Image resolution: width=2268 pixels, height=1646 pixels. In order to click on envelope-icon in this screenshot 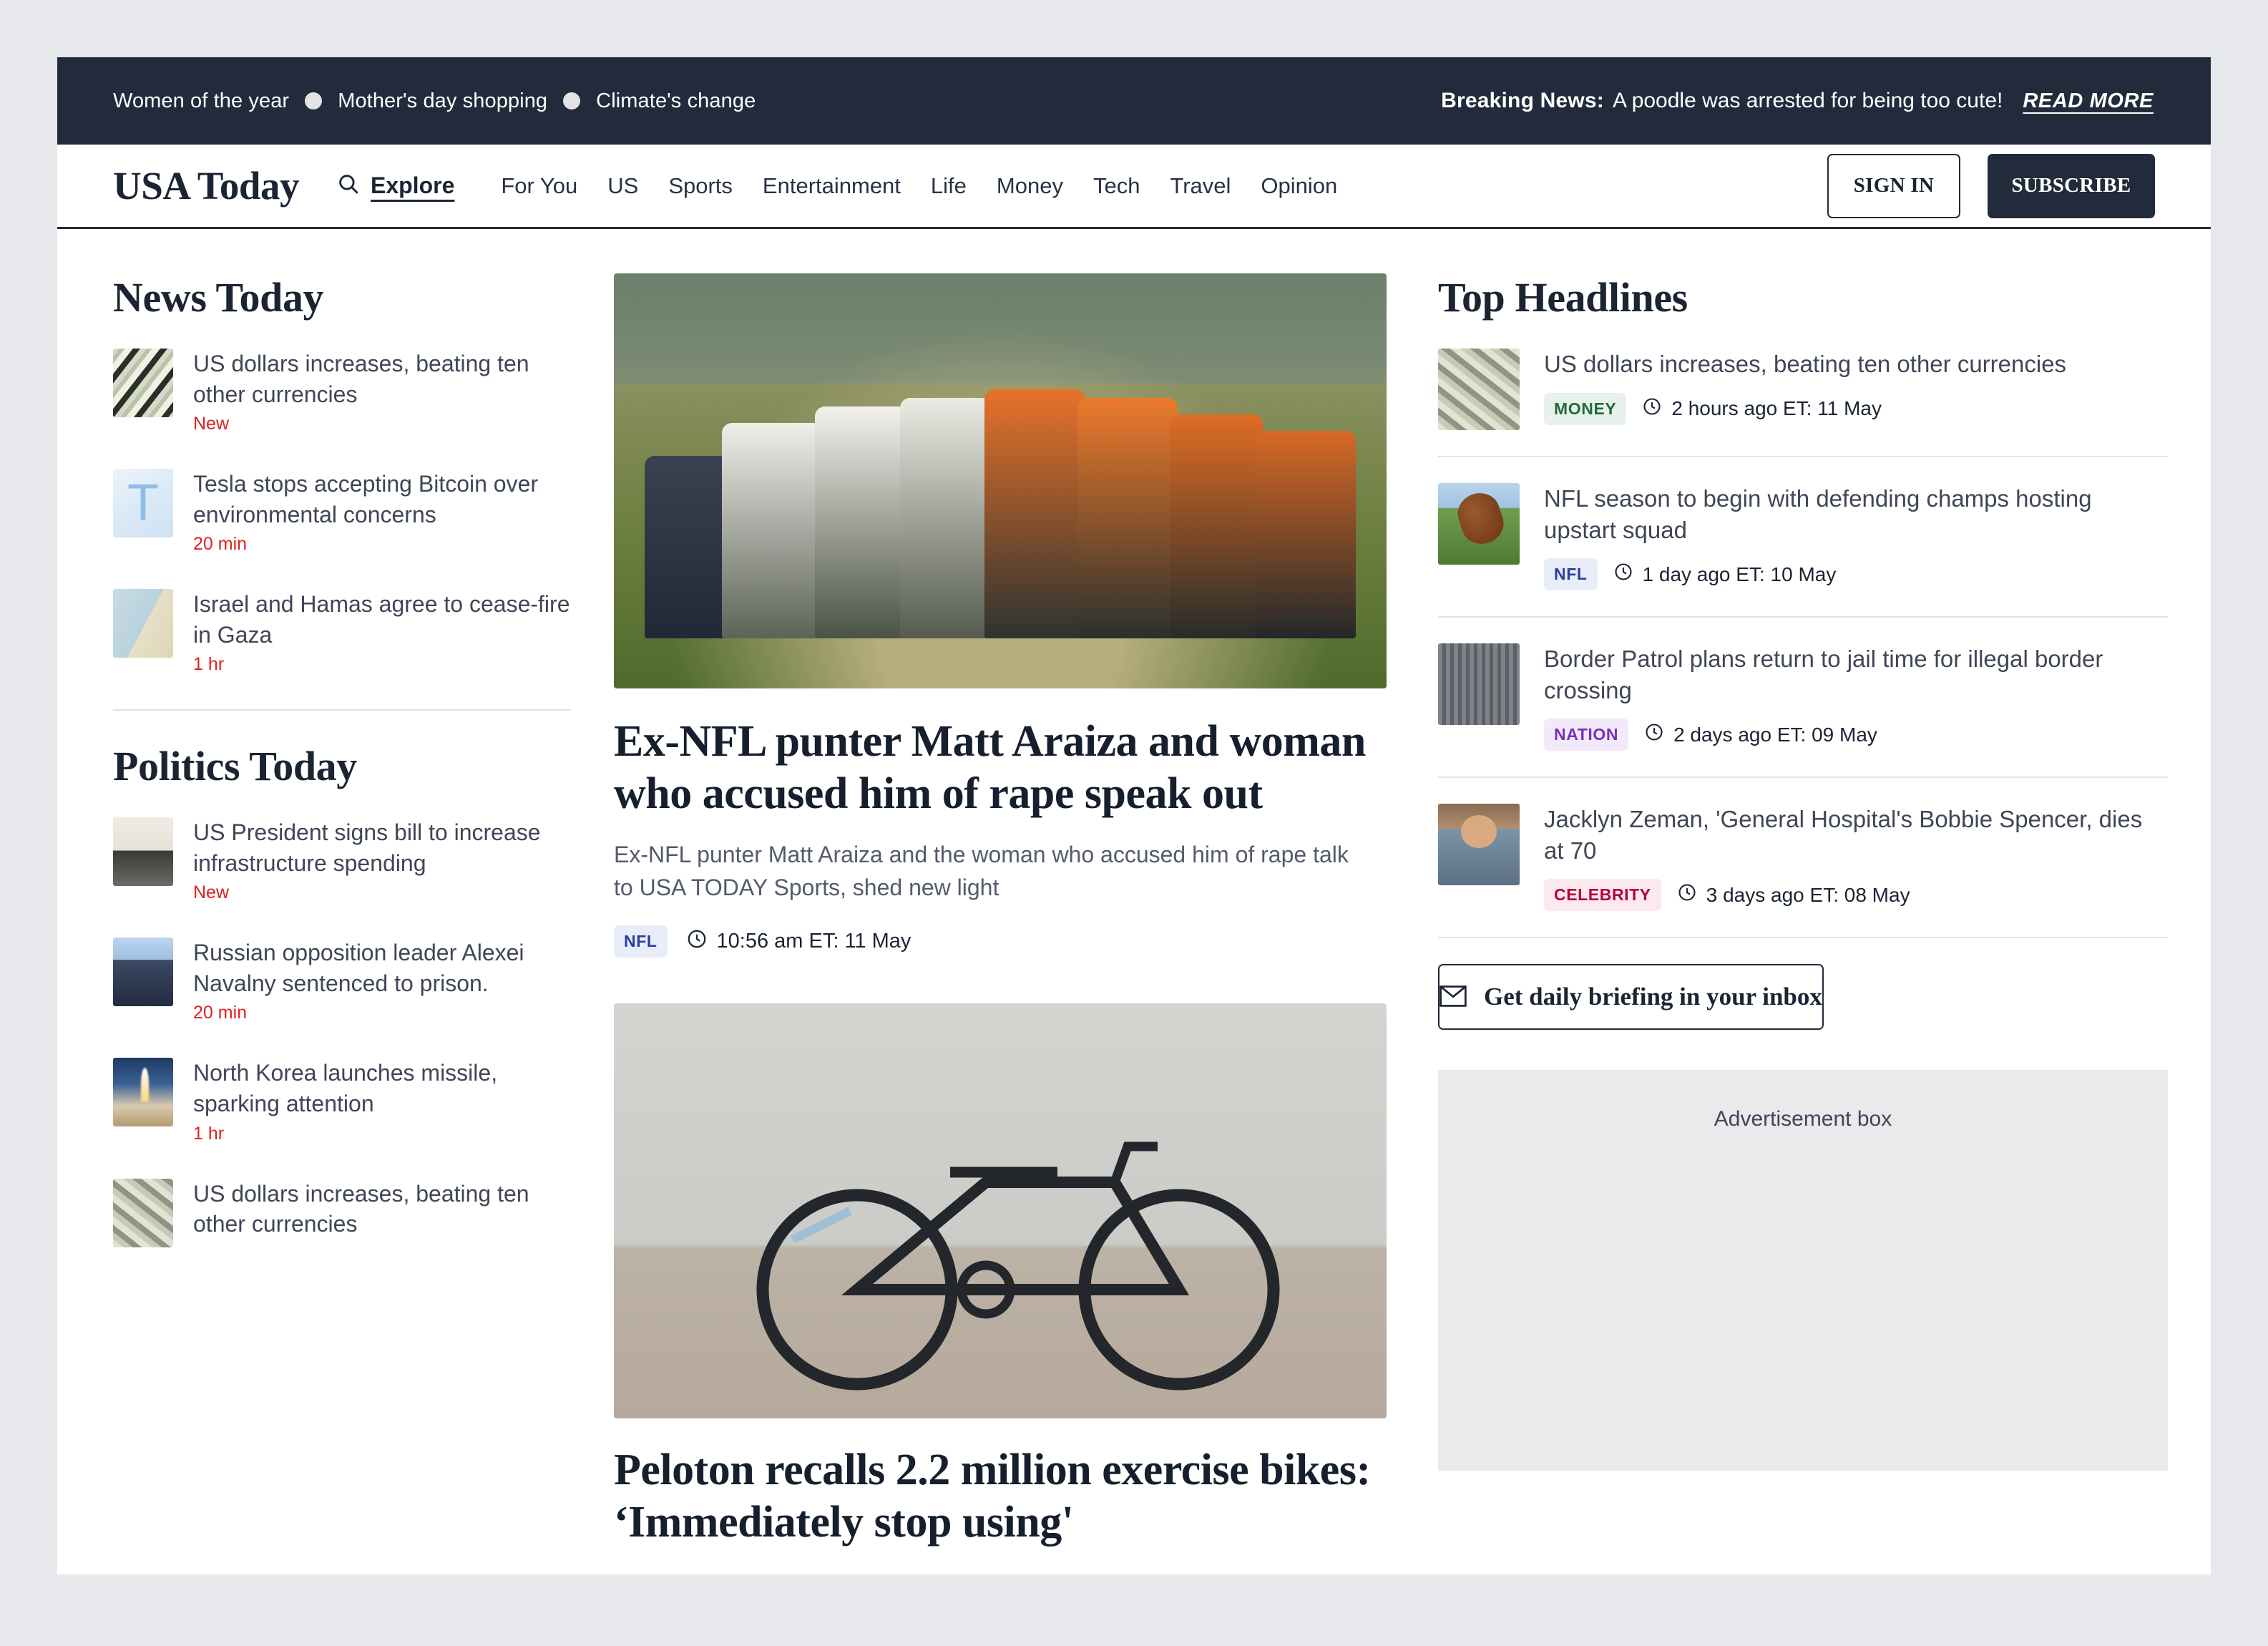, I will do `click(1453, 997)`.